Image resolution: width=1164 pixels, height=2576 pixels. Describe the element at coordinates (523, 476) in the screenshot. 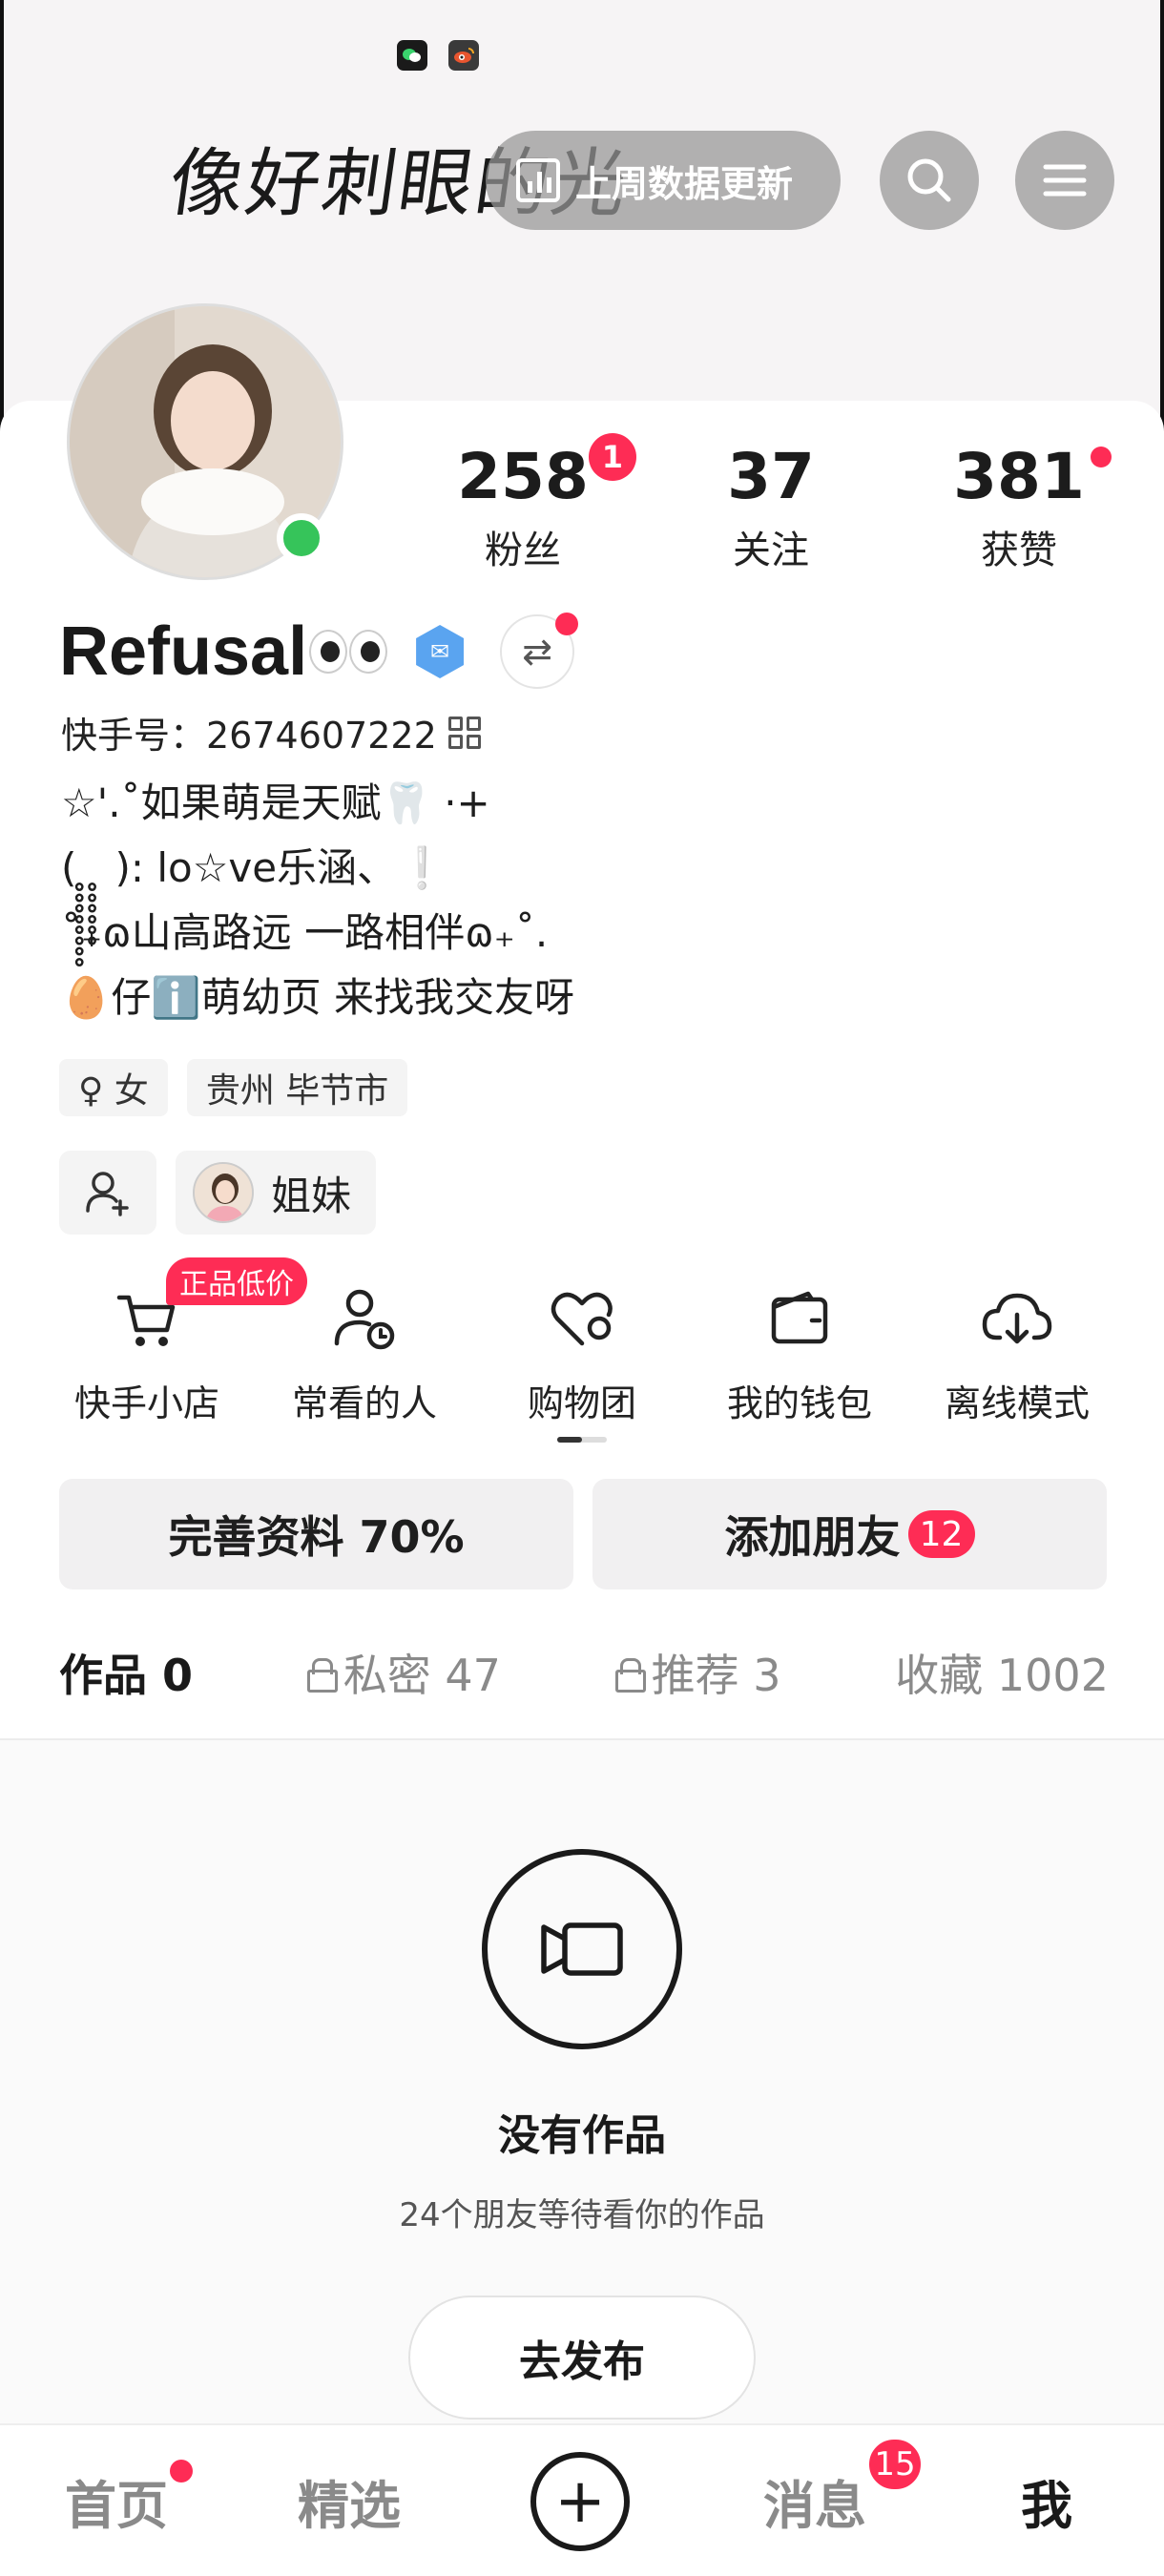

I see `followers-count: 258` at that location.